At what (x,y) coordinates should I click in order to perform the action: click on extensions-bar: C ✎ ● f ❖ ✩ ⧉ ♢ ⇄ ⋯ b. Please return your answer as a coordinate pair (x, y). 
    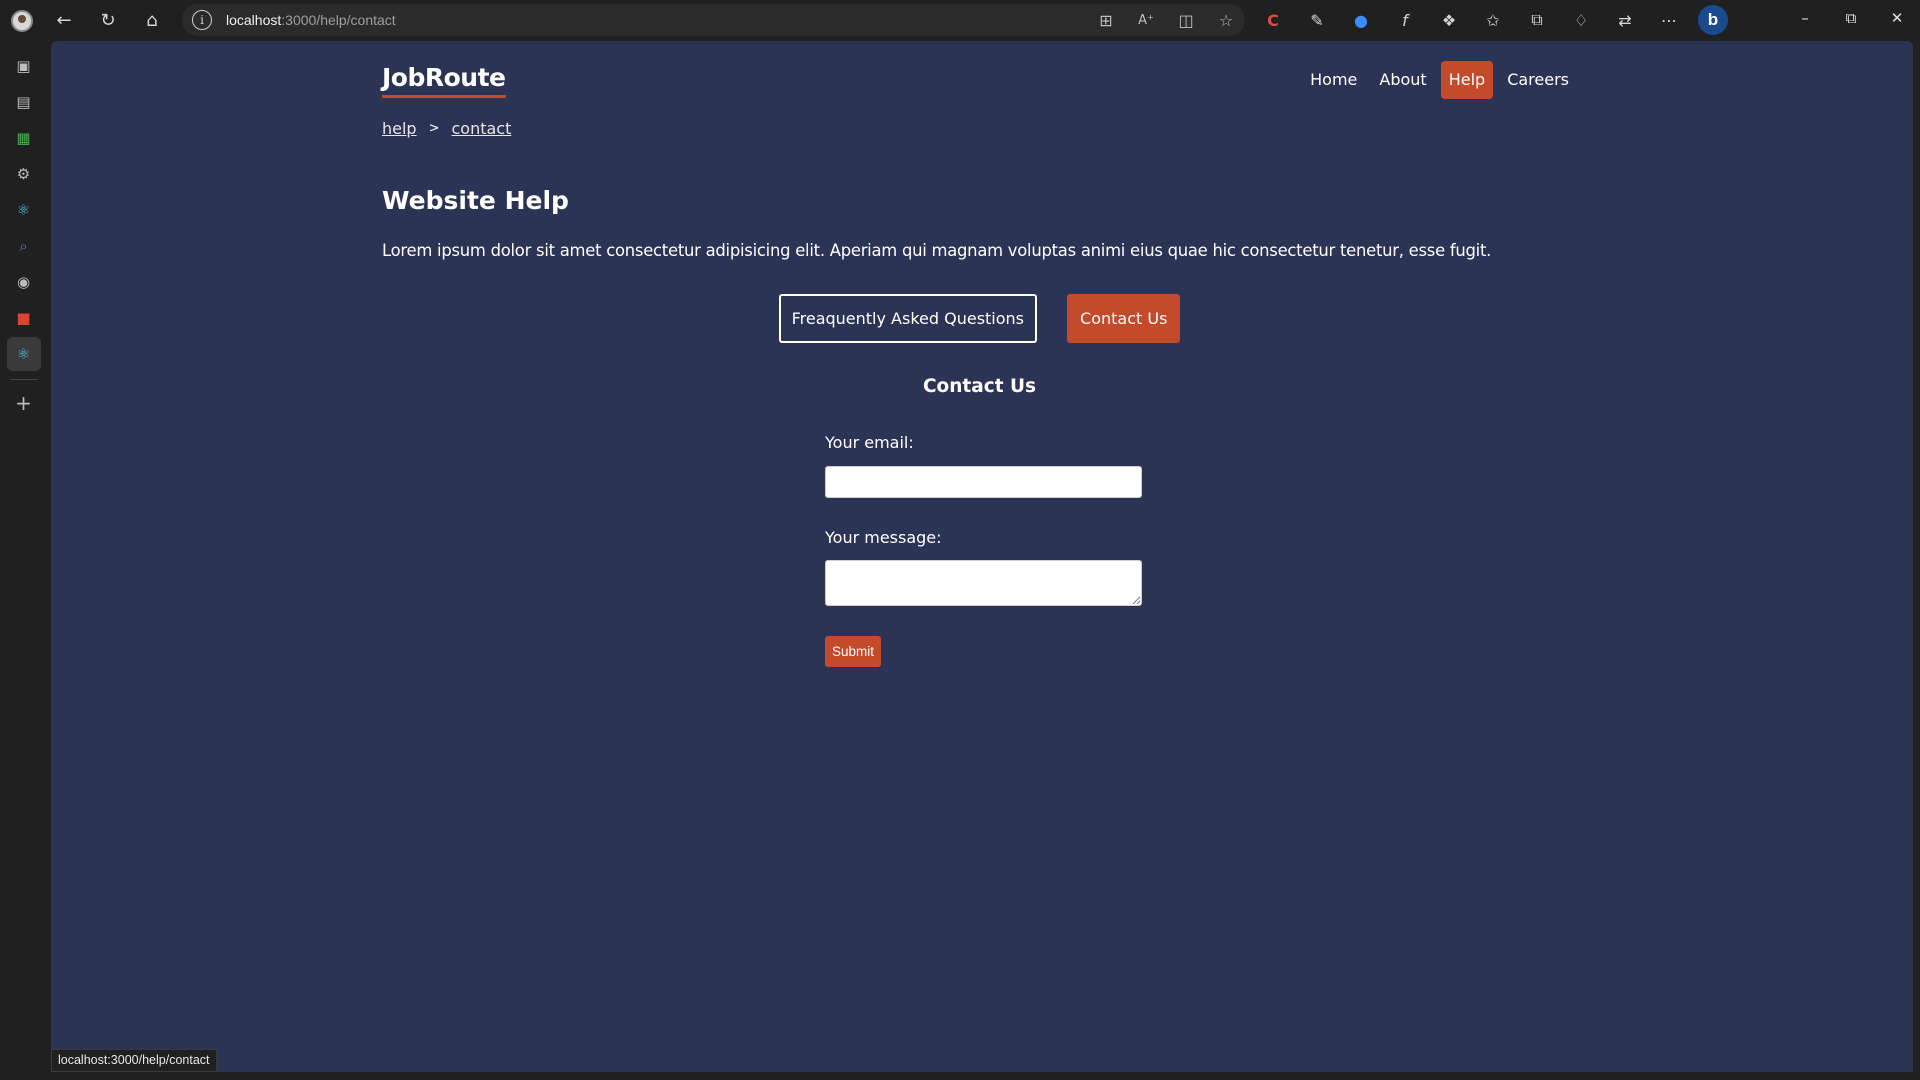
    Looking at the image, I should click on (1493, 20).